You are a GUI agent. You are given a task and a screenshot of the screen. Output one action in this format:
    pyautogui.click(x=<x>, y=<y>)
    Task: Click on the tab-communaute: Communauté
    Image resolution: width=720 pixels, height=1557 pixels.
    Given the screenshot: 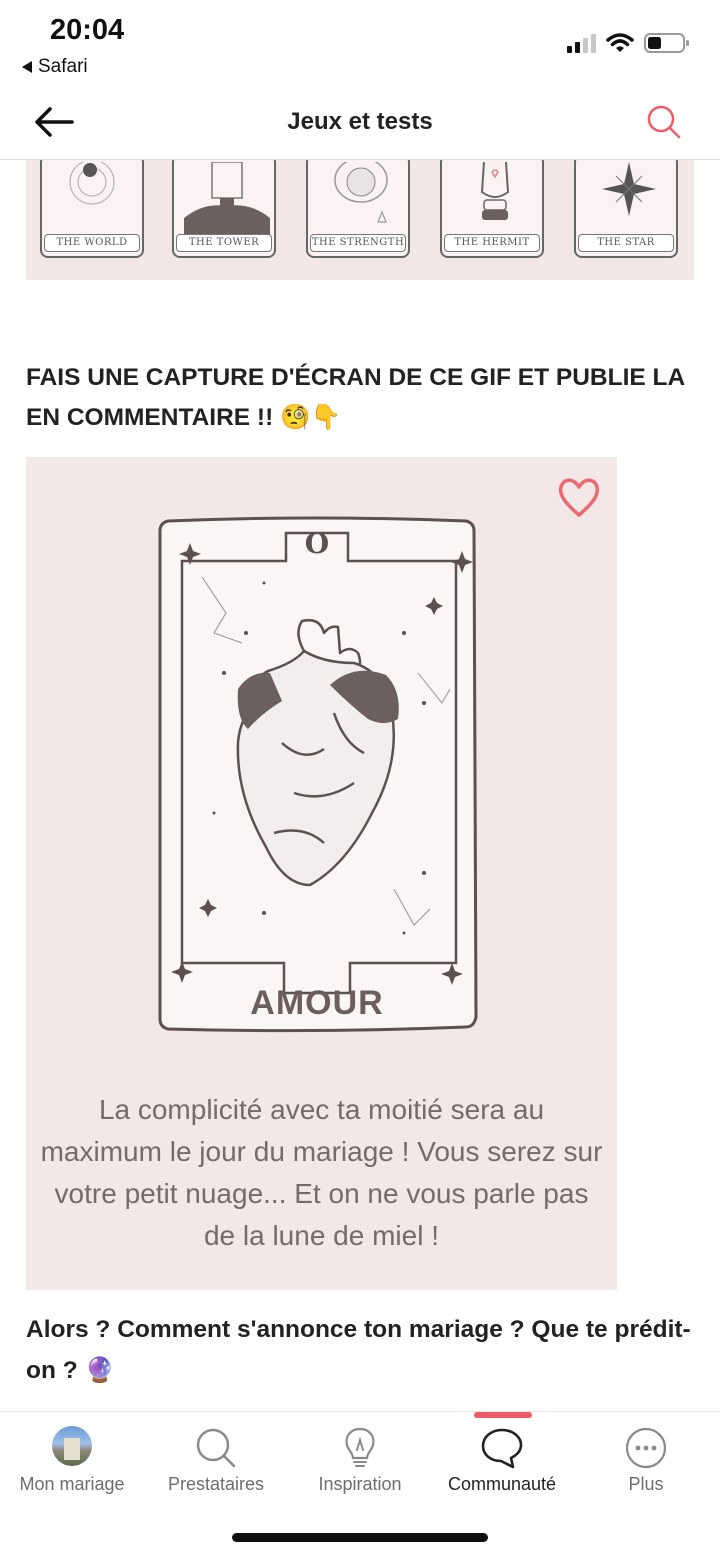 What is the action you would take?
    pyautogui.click(x=502, y=1462)
    